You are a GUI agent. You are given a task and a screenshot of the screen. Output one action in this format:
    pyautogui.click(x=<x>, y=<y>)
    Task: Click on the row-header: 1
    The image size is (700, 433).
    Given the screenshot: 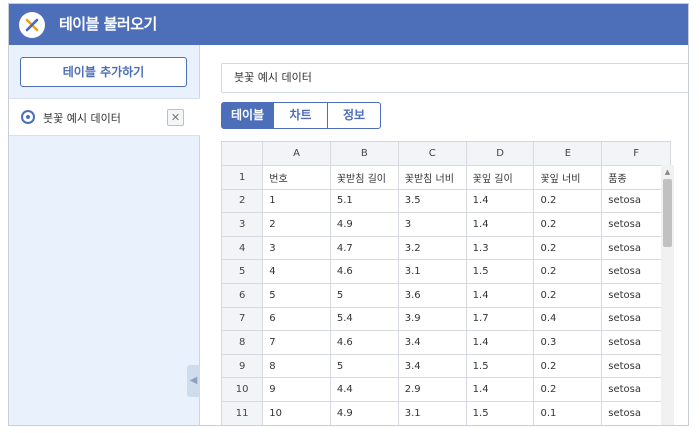 What is the action you would take?
    pyautogui.click(x=243, y=177)
    